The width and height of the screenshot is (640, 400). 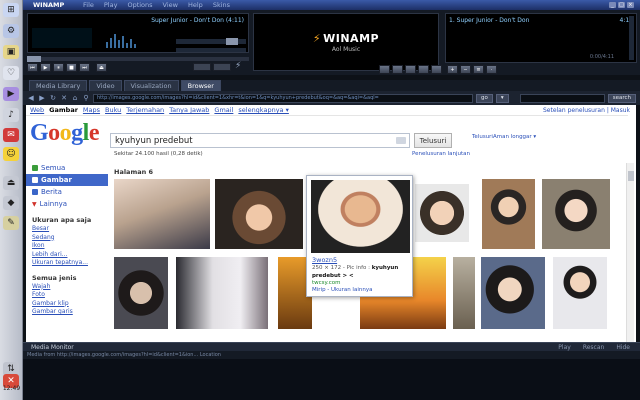 What do you see at coordinates (612, 5) in the screenshot?
I see `minimize-icon: _` at bounding box center [612, 5].